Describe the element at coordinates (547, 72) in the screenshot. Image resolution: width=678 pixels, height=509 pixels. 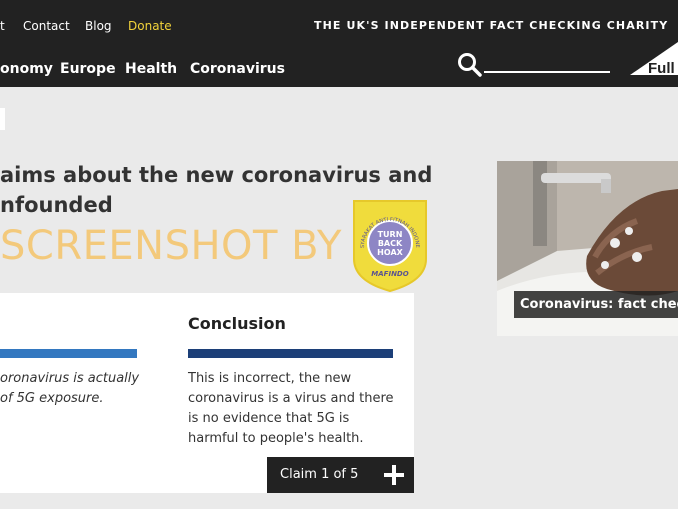
I see `search-input` at that location.